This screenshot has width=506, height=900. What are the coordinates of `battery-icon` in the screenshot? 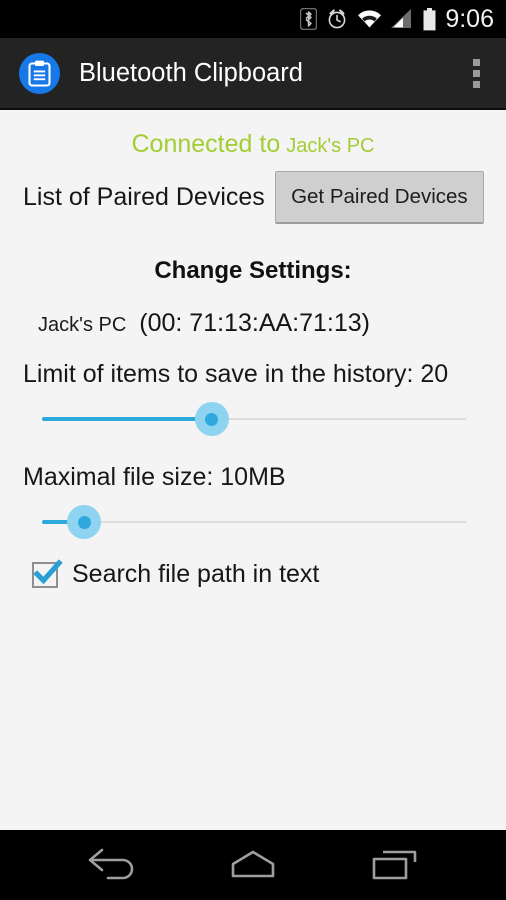 It's located at (429, 18).